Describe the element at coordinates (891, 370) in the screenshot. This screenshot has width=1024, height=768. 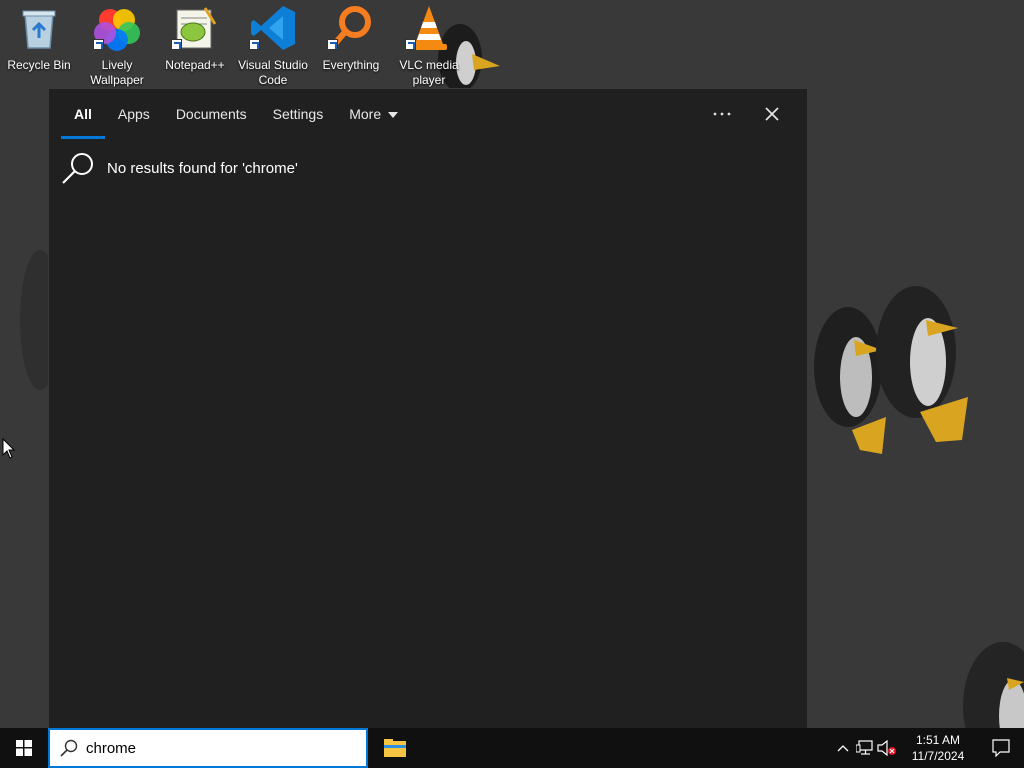
I see `wallpaper-penguins-right` at that location.